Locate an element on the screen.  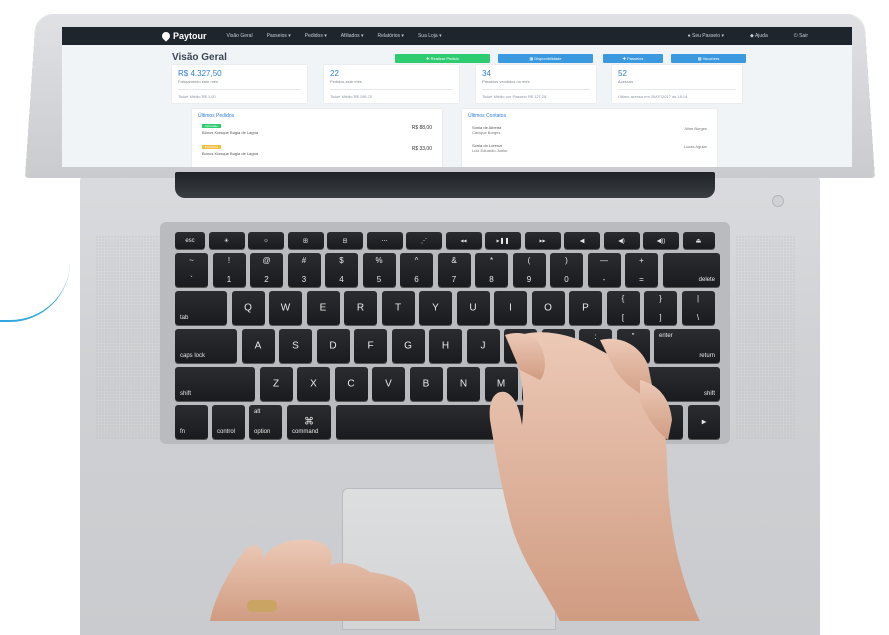
left-hand-fingers is located at coordinates (315, 580).